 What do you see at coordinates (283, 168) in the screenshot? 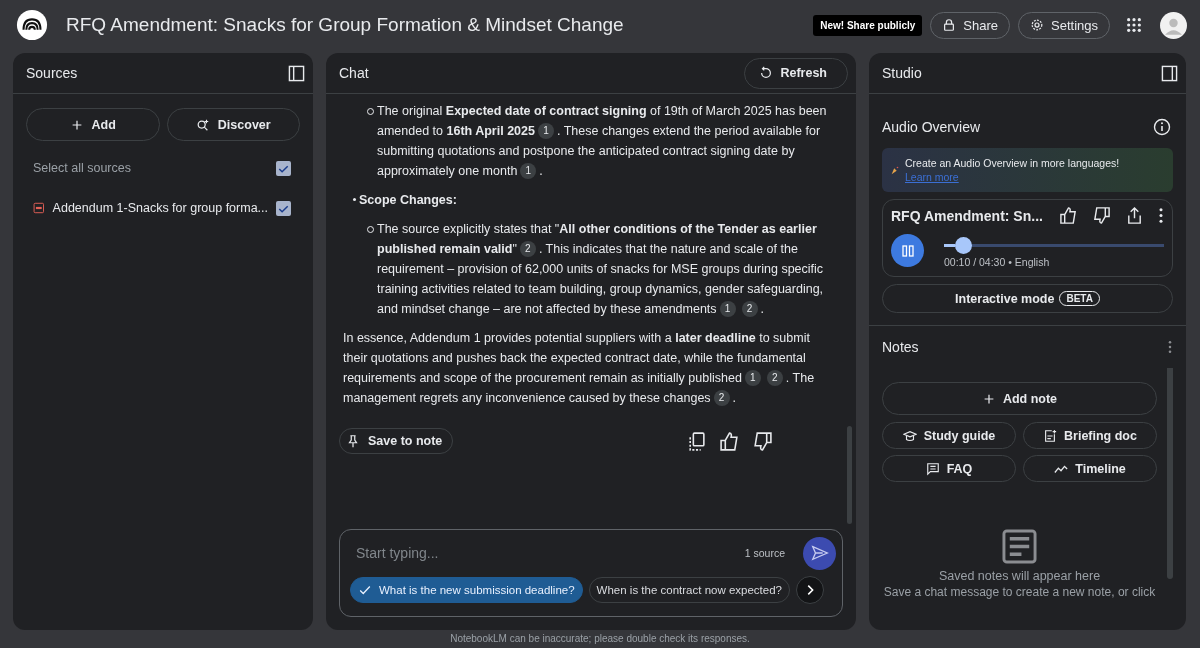
I see `select-all-checkbox` at bounding box center [283, 168].